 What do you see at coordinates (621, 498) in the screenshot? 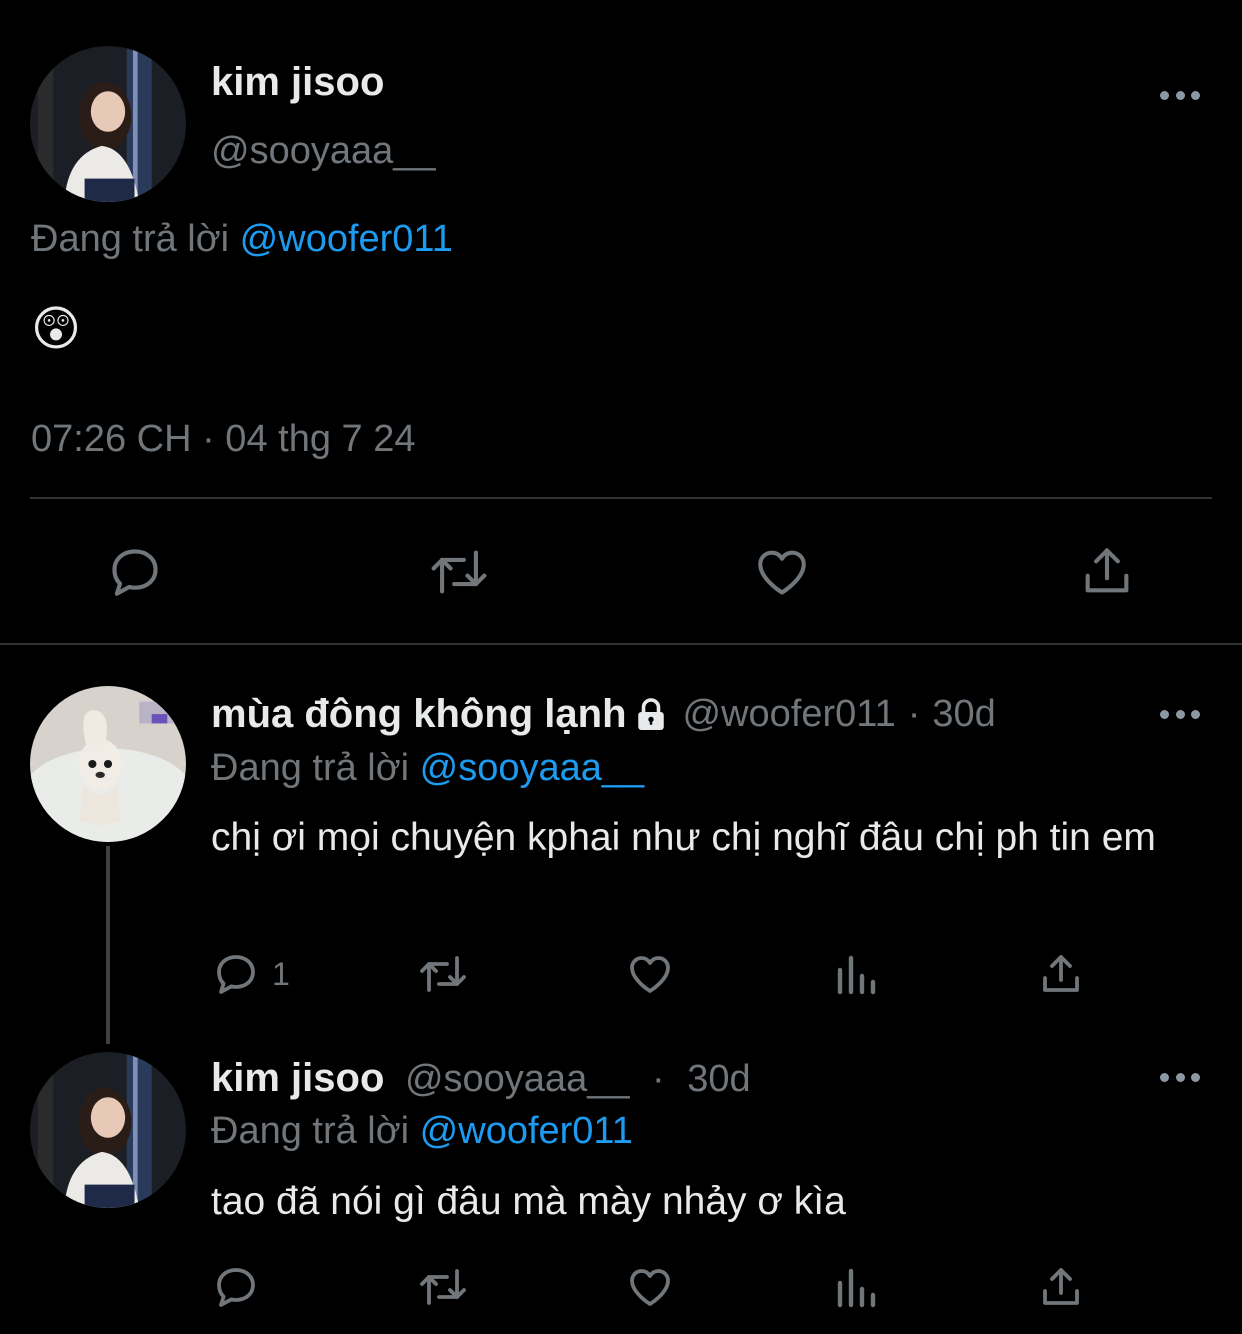
I see `divider` at bounding box center [621, 498].